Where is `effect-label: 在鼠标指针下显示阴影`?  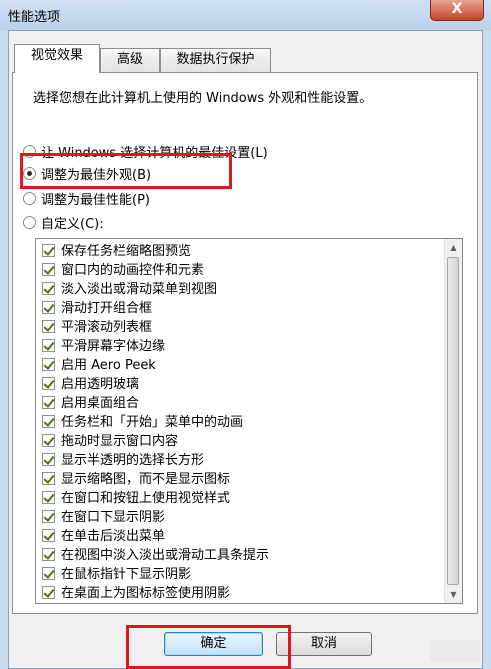 effect-label: 在鼠标指针下显示阴影 is located at coordinates (126, 574).